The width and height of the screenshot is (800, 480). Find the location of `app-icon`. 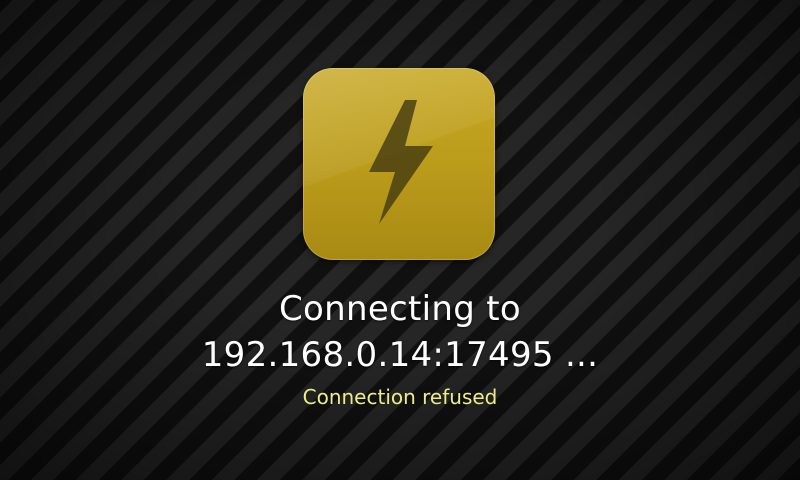

app-icon is located at coordinates (399, 164).